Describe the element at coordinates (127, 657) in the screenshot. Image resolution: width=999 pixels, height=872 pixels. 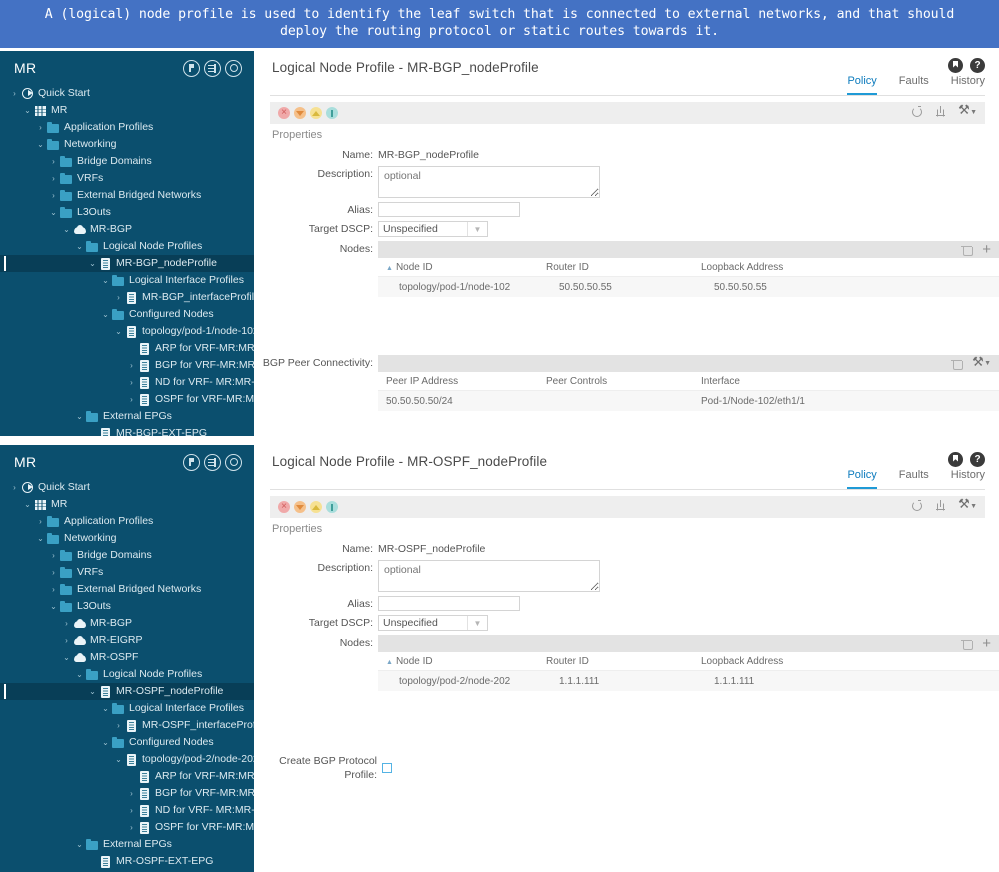
I see `tree-item: ⌄ MR-OSPF` at that location.